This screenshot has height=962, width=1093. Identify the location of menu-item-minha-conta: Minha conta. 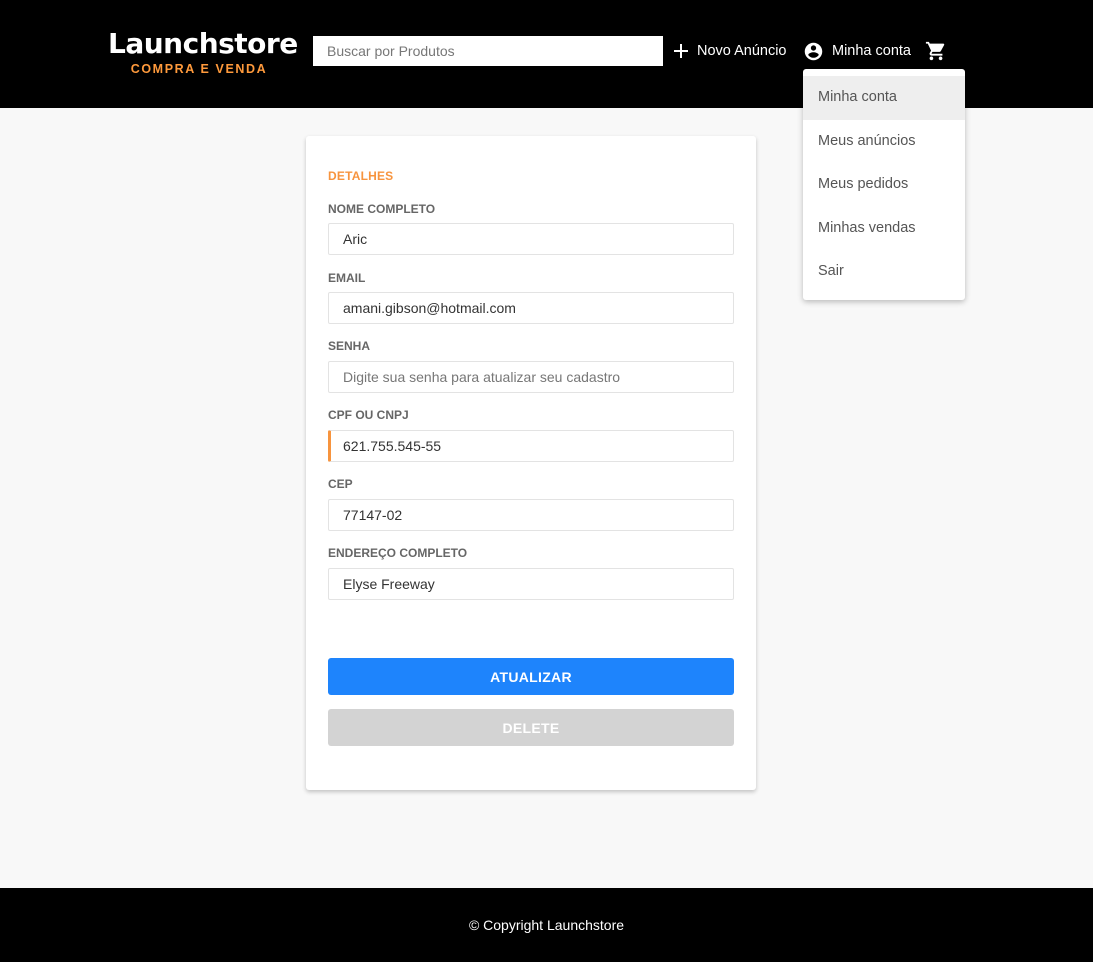
(884, 98).